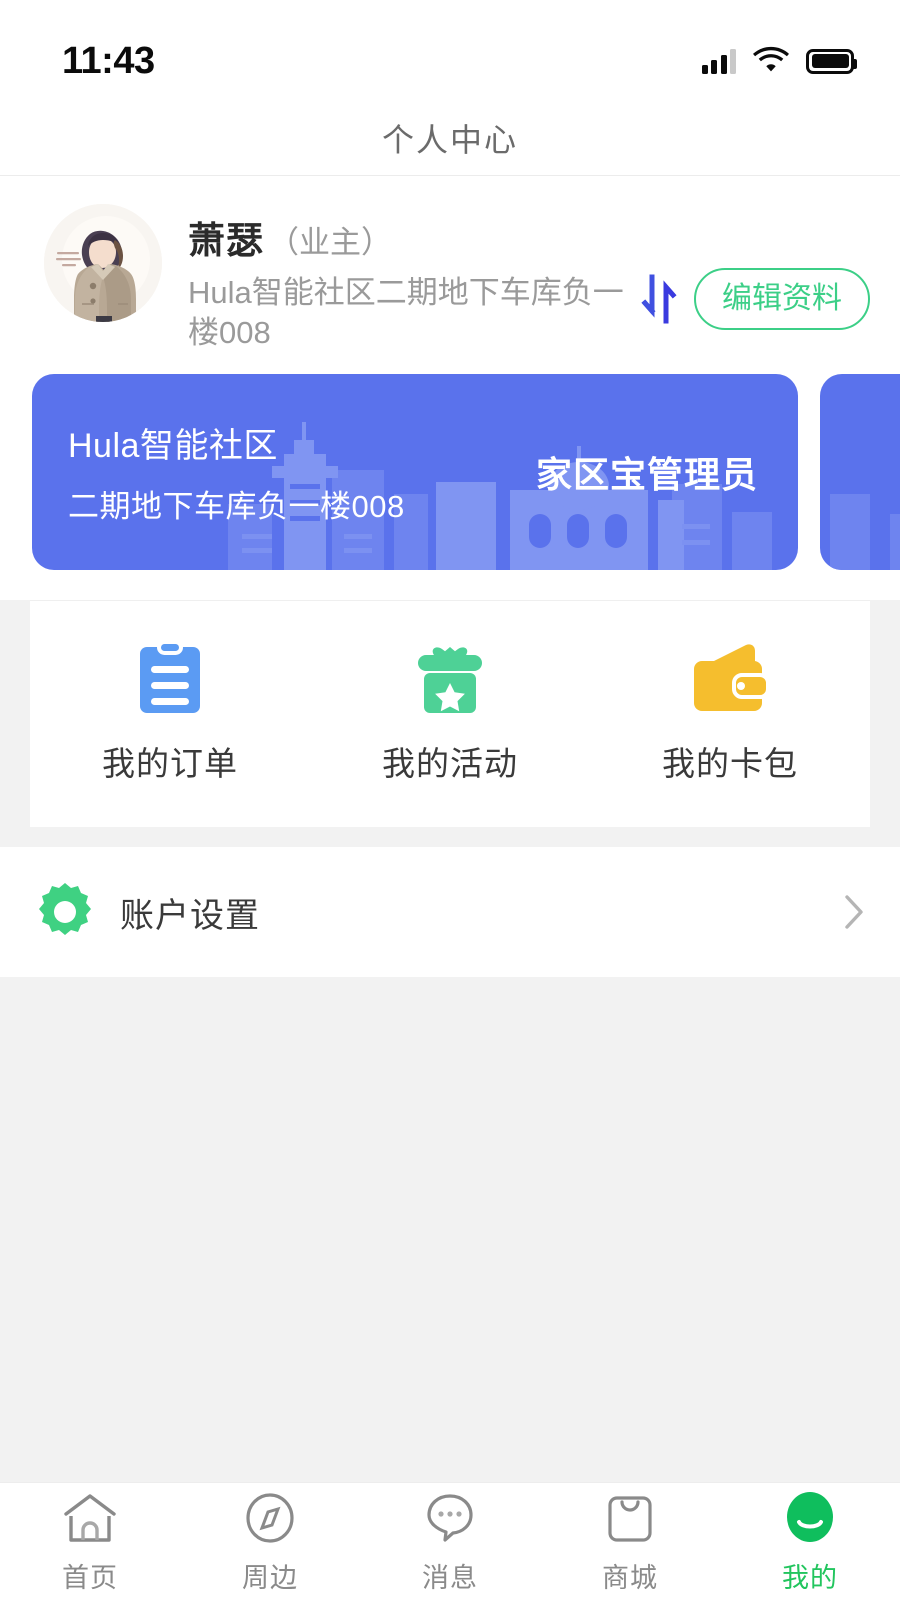 The width and height of the screenshot is (900, 1600). What do you see at coordinates (782, 299) in the screenshot?
I see `edit-profile-button: 编辑资料` at bounding box center [782, 299].